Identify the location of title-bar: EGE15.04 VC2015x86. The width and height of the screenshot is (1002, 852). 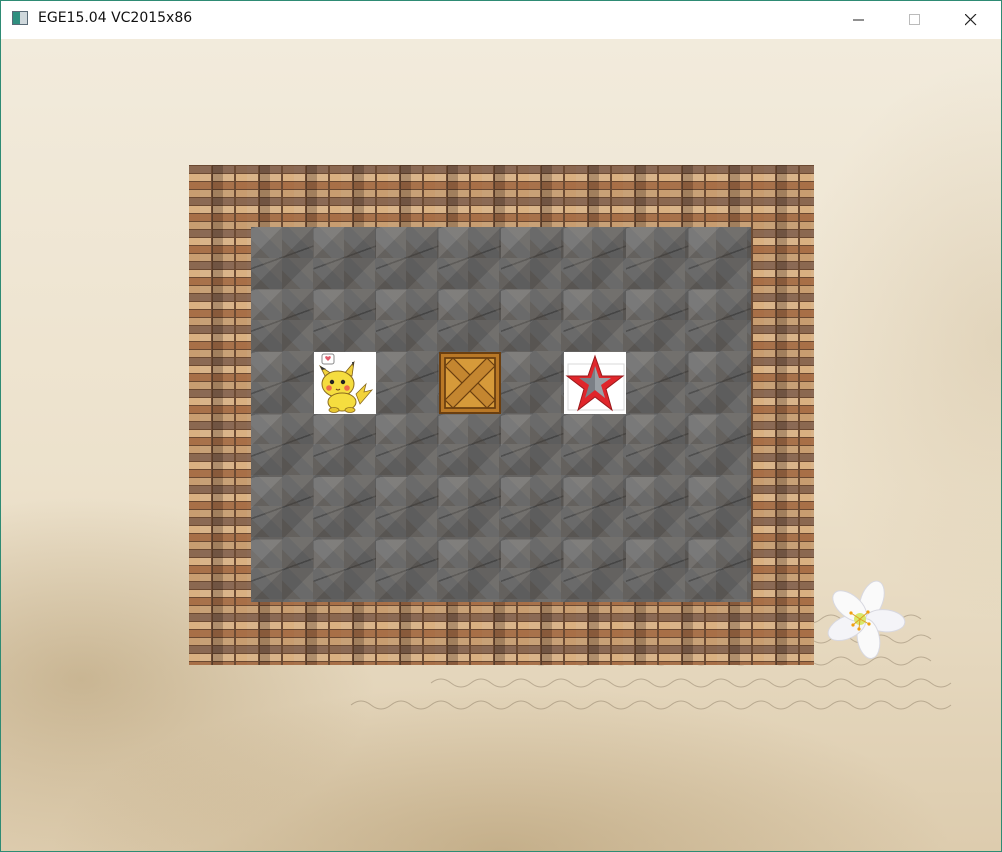
(501, 20).